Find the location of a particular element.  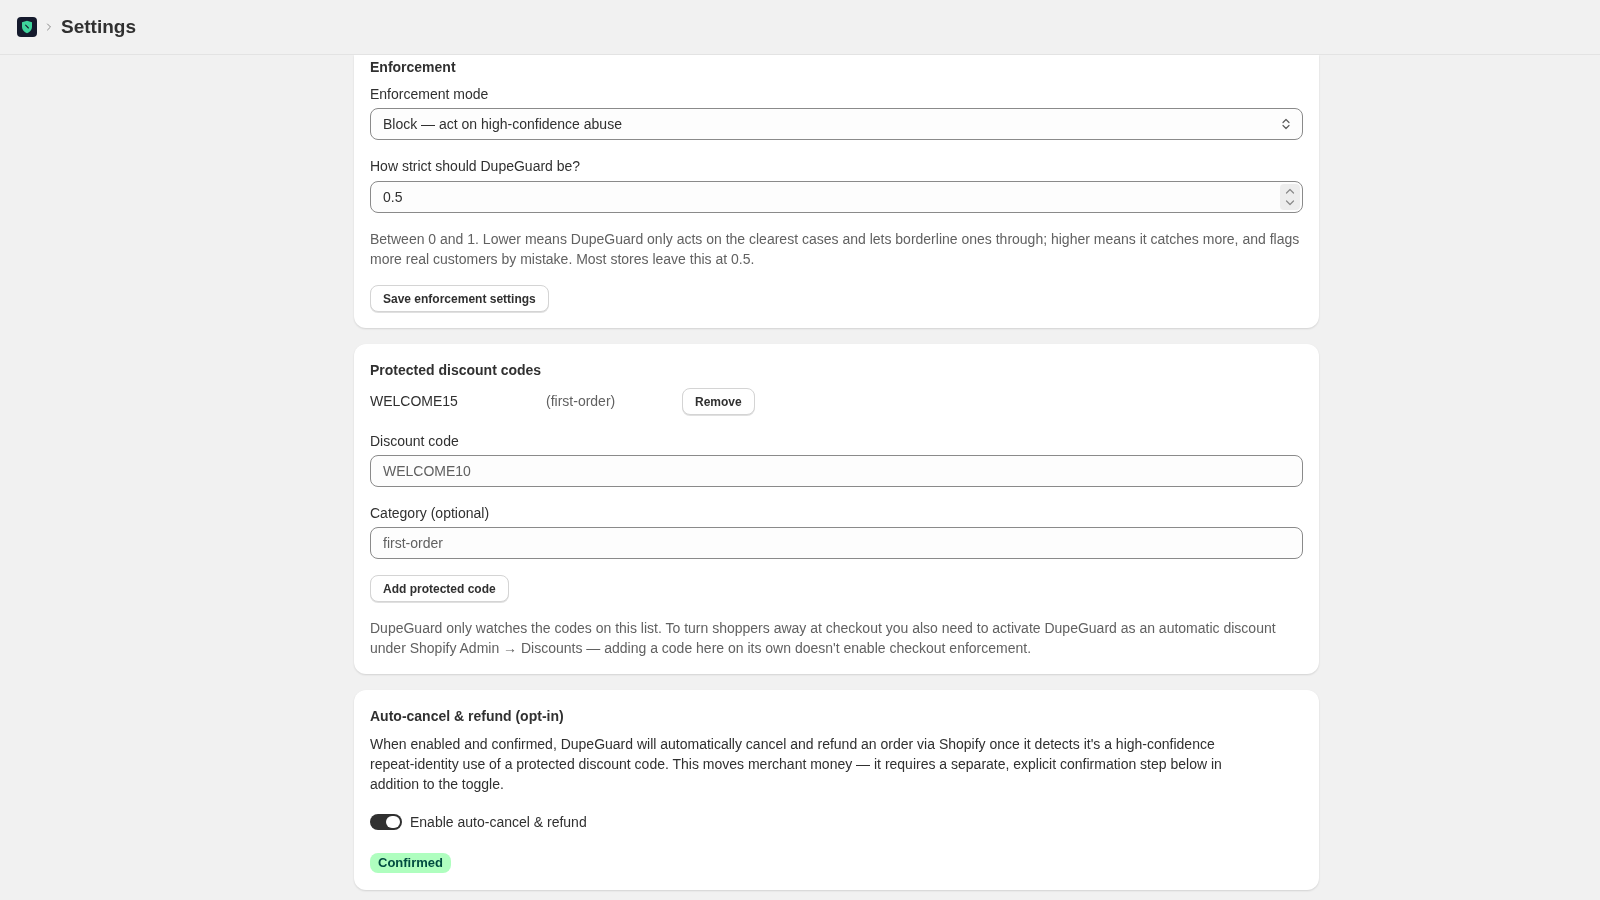

add-code-button: Add protected code is located at coordinates (439, 588).